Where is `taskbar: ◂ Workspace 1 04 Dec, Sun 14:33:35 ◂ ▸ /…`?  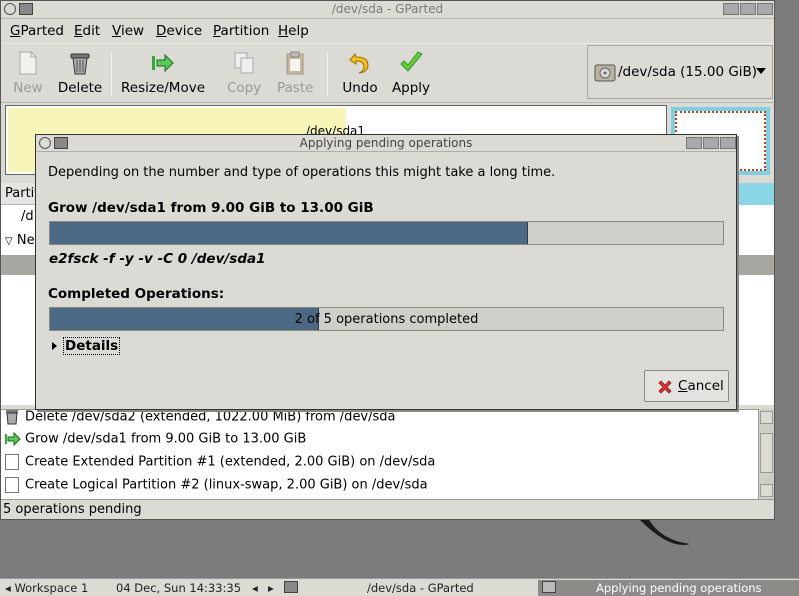
taskbar: ◂ Workspace 1 04 Dec, Sun 14:33:35 ◂ ▸ /… is located at coordinates (399, 587).